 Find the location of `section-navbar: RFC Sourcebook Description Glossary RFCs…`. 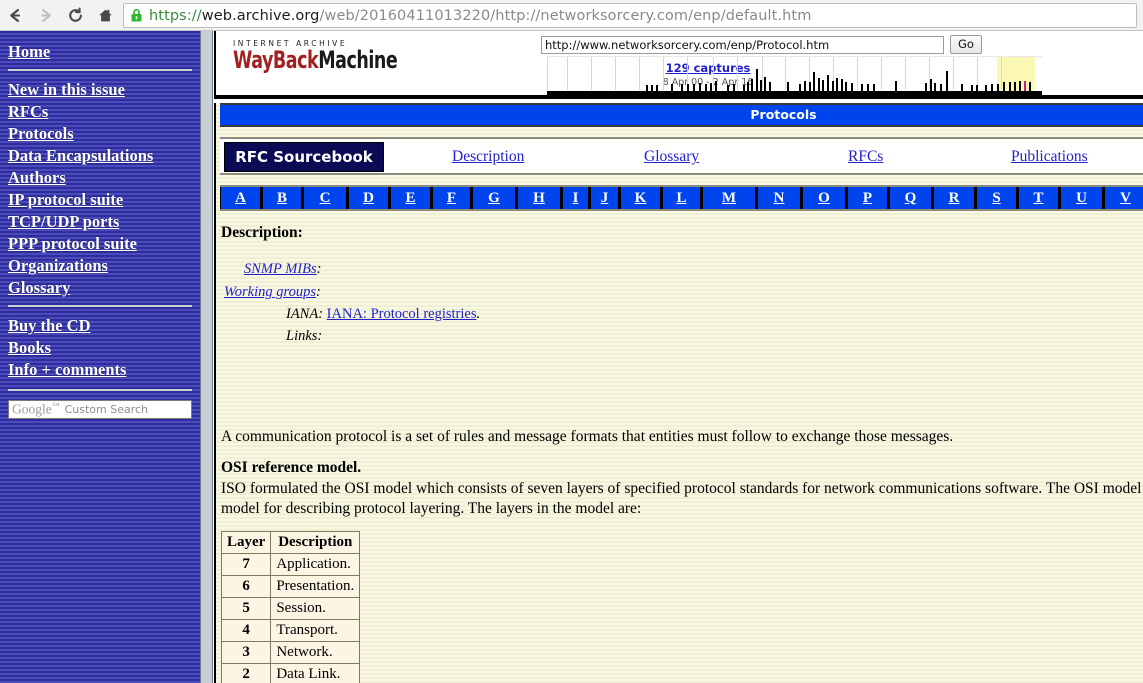

section-navbar: RFC Sourcebook Description Glossary RFCs… is located at coordinates (681, 156).